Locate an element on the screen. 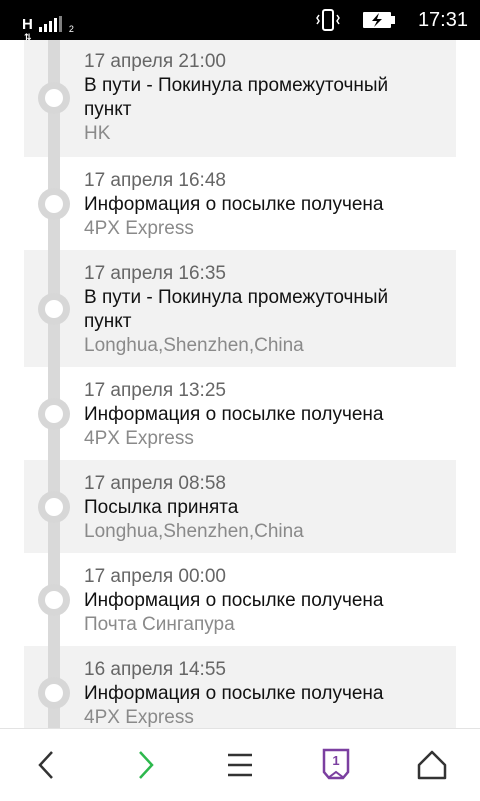 The image size is (480, 801). signal-strength-icon is located at coordinates (50, 24).